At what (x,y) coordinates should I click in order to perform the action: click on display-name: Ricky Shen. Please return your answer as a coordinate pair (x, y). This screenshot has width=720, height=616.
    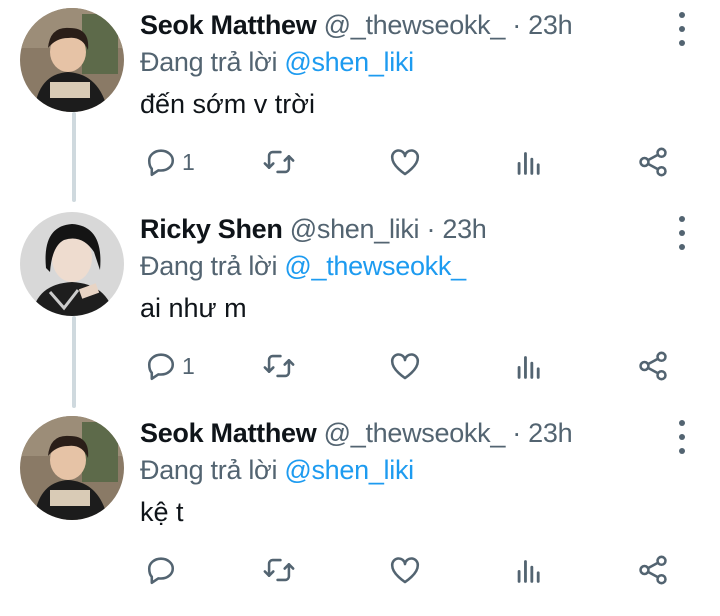
    Looking at the image, I should click on (211, 229).